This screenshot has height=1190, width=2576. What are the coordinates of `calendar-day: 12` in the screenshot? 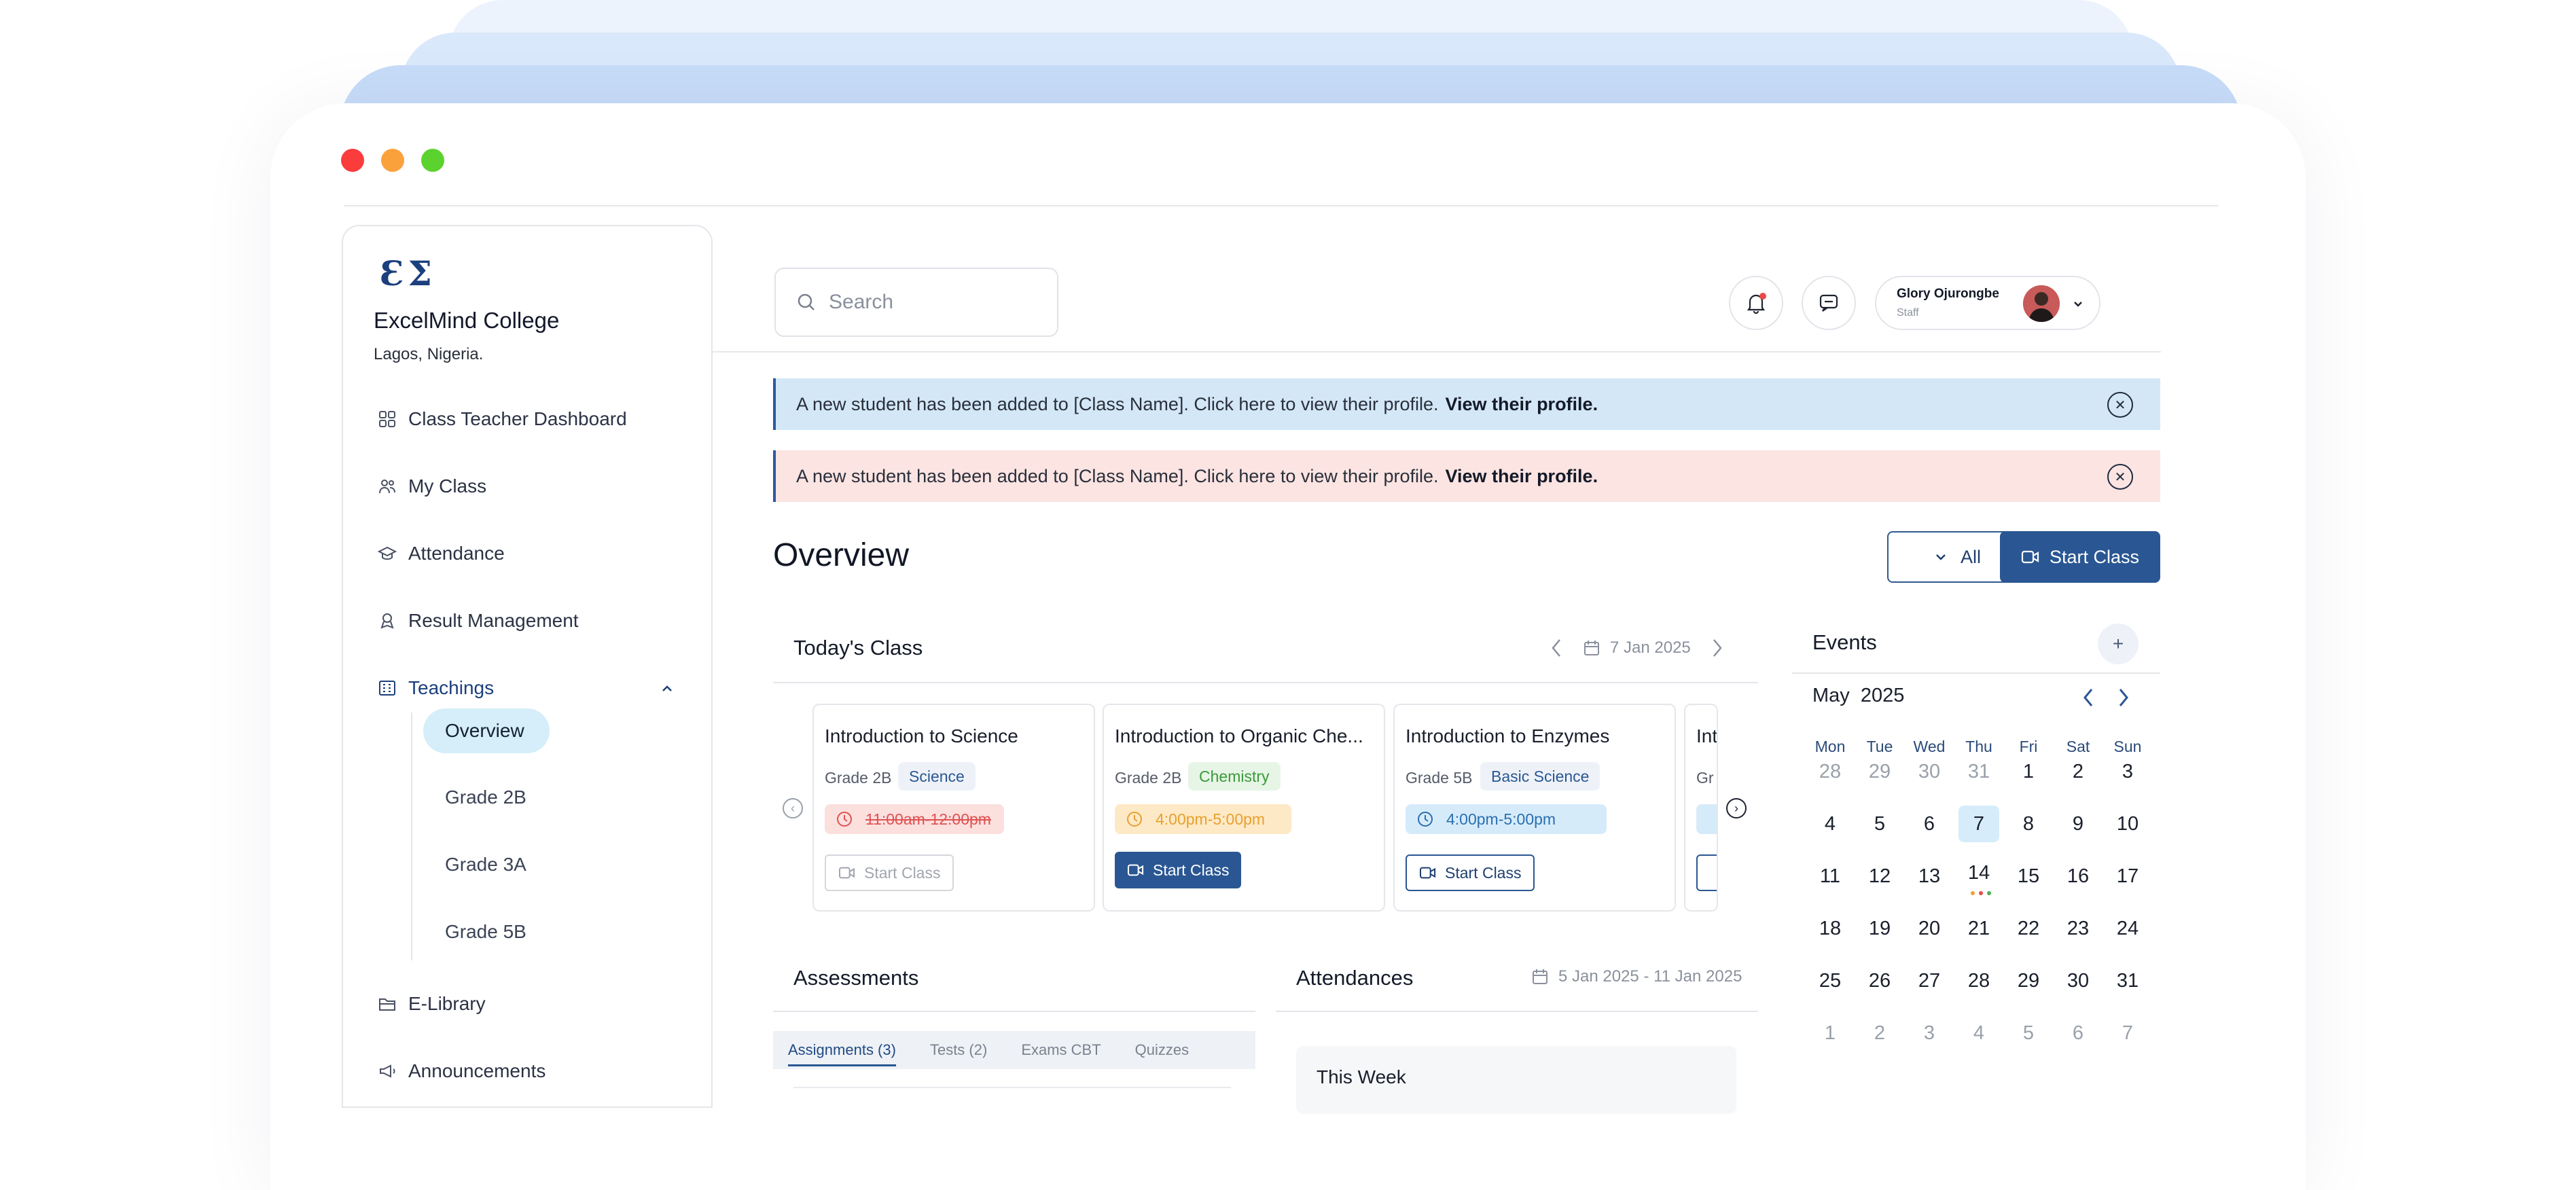 It's located at (1880, 876).